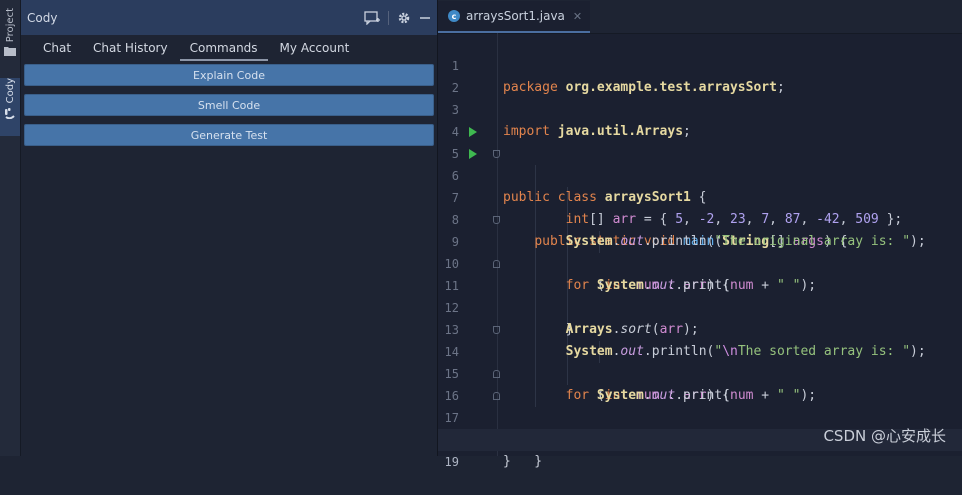 The image size is (962, 495). I want to click on java-class-icon: c, so click(454, 16).